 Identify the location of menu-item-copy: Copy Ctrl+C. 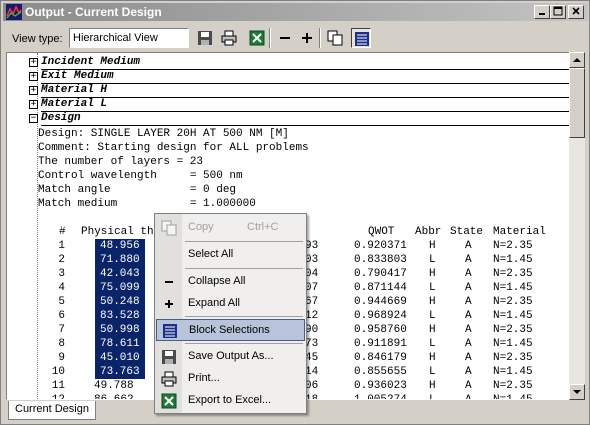
(230, 228).